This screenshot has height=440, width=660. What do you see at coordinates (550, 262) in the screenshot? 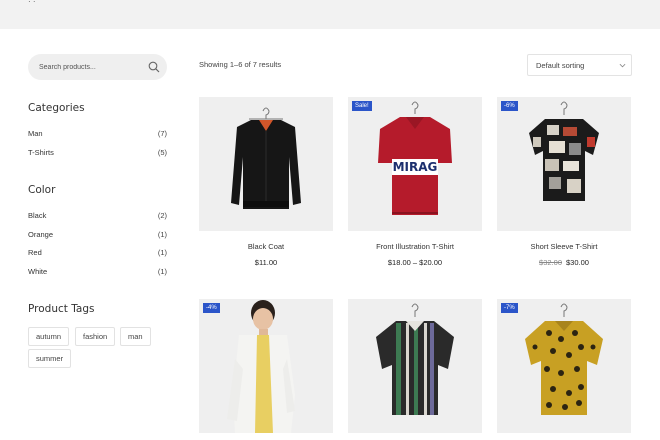
I see `price-old: $32.00` at bounding box center [550, 262].